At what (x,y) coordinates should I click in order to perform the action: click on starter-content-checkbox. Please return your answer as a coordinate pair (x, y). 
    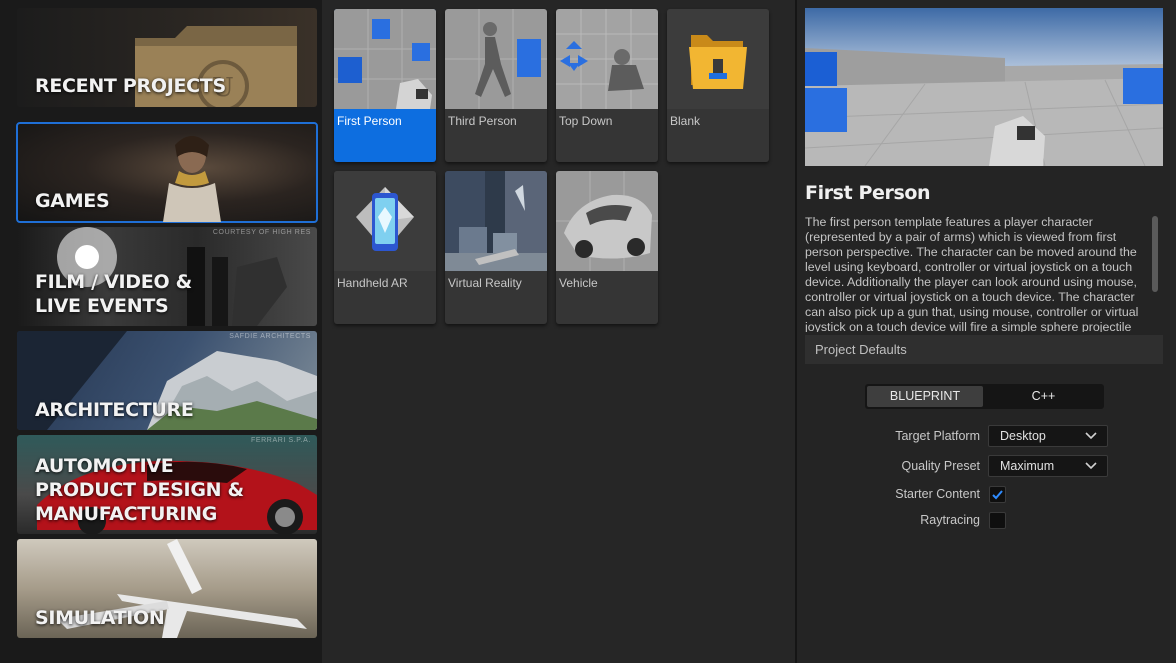
    Looking at the image, I should click on (997, 494).